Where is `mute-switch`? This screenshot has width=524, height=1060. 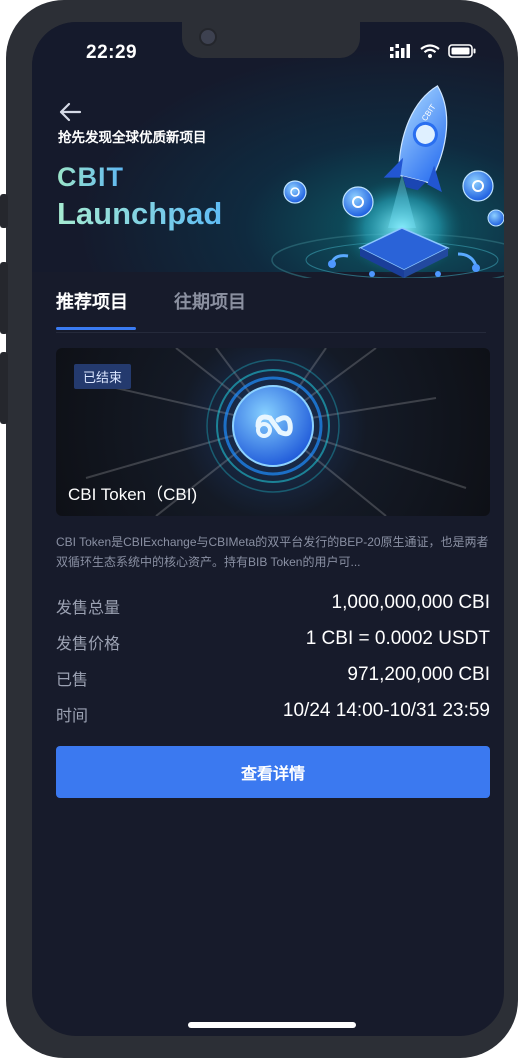
mute-switch is located at coordinates (4, 211).